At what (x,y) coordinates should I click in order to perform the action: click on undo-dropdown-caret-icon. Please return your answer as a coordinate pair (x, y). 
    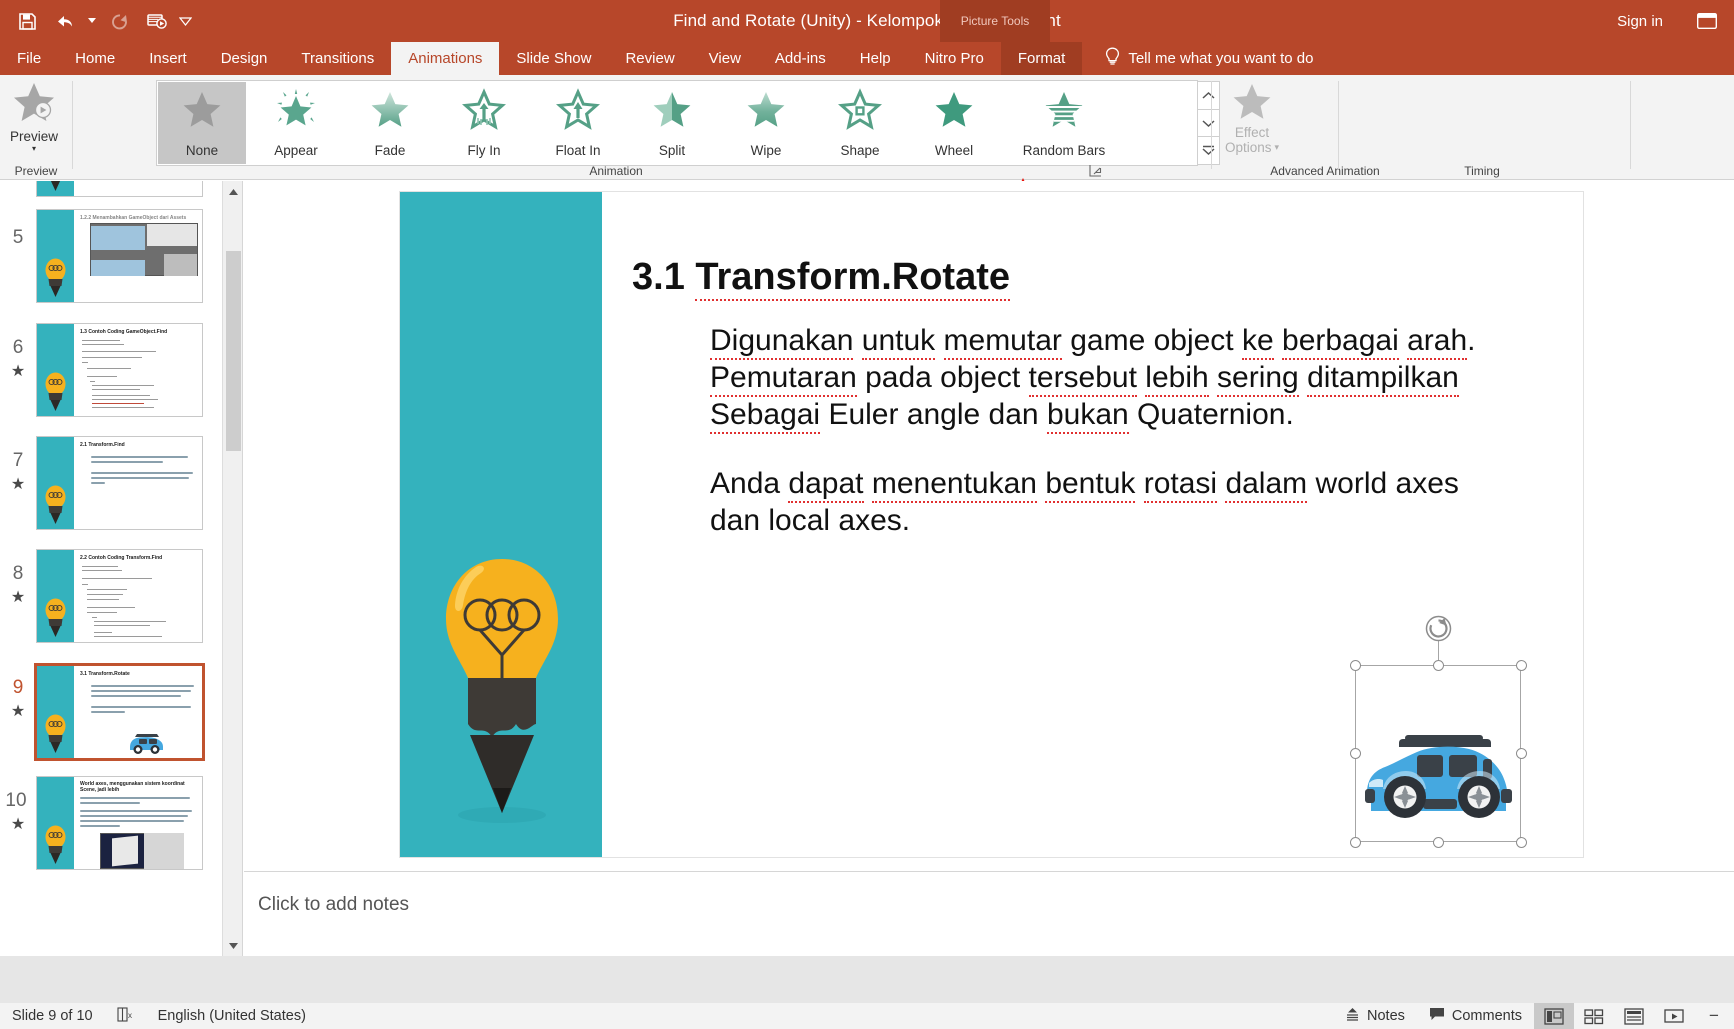
    Looking at the image, I should click on (92, 21).